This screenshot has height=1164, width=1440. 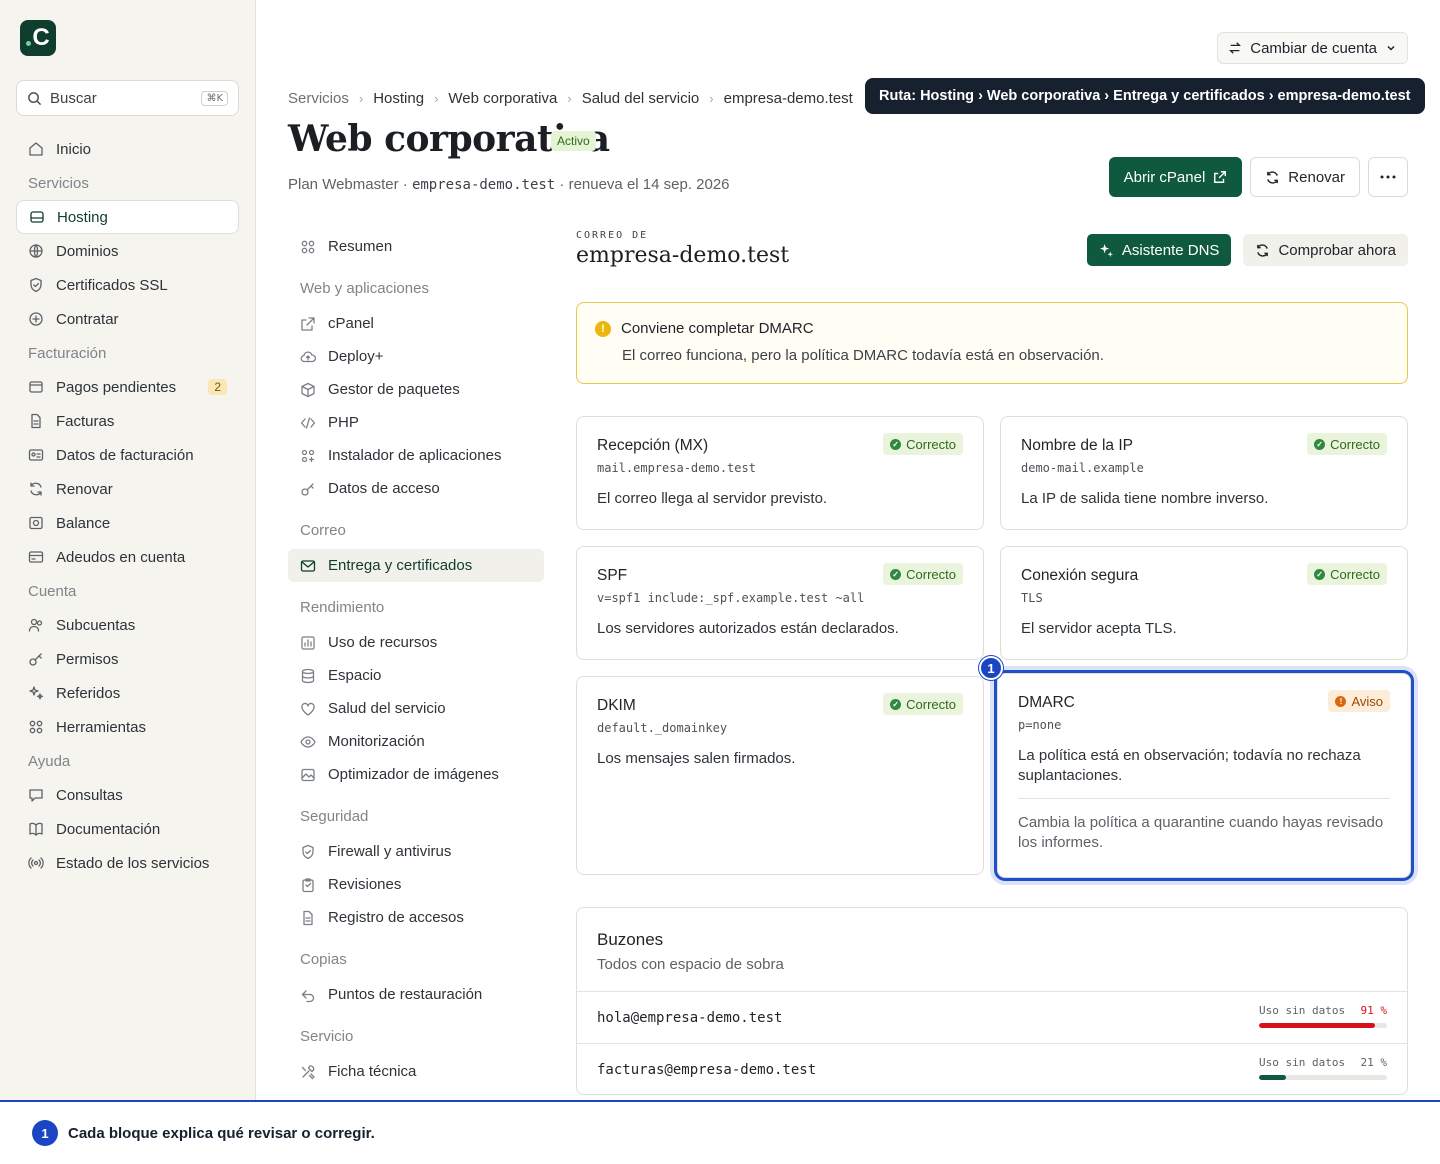 I want to click on mail-icon, so click(x=308, y=566).